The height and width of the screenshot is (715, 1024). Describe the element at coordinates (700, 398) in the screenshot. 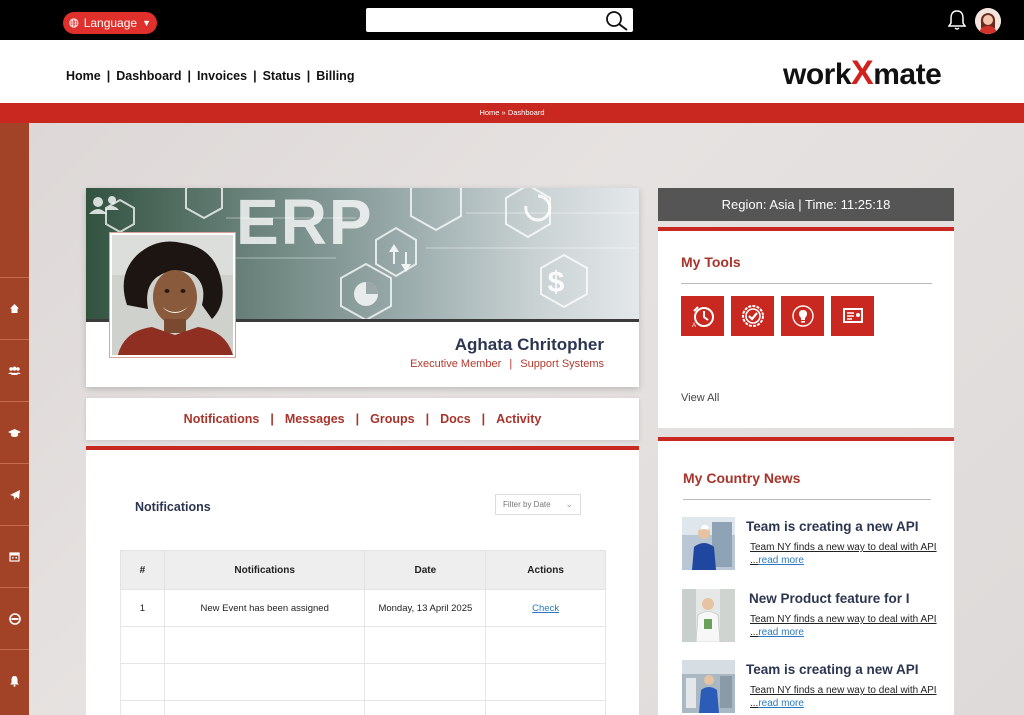

I see `view-all-link: View All` at that location.